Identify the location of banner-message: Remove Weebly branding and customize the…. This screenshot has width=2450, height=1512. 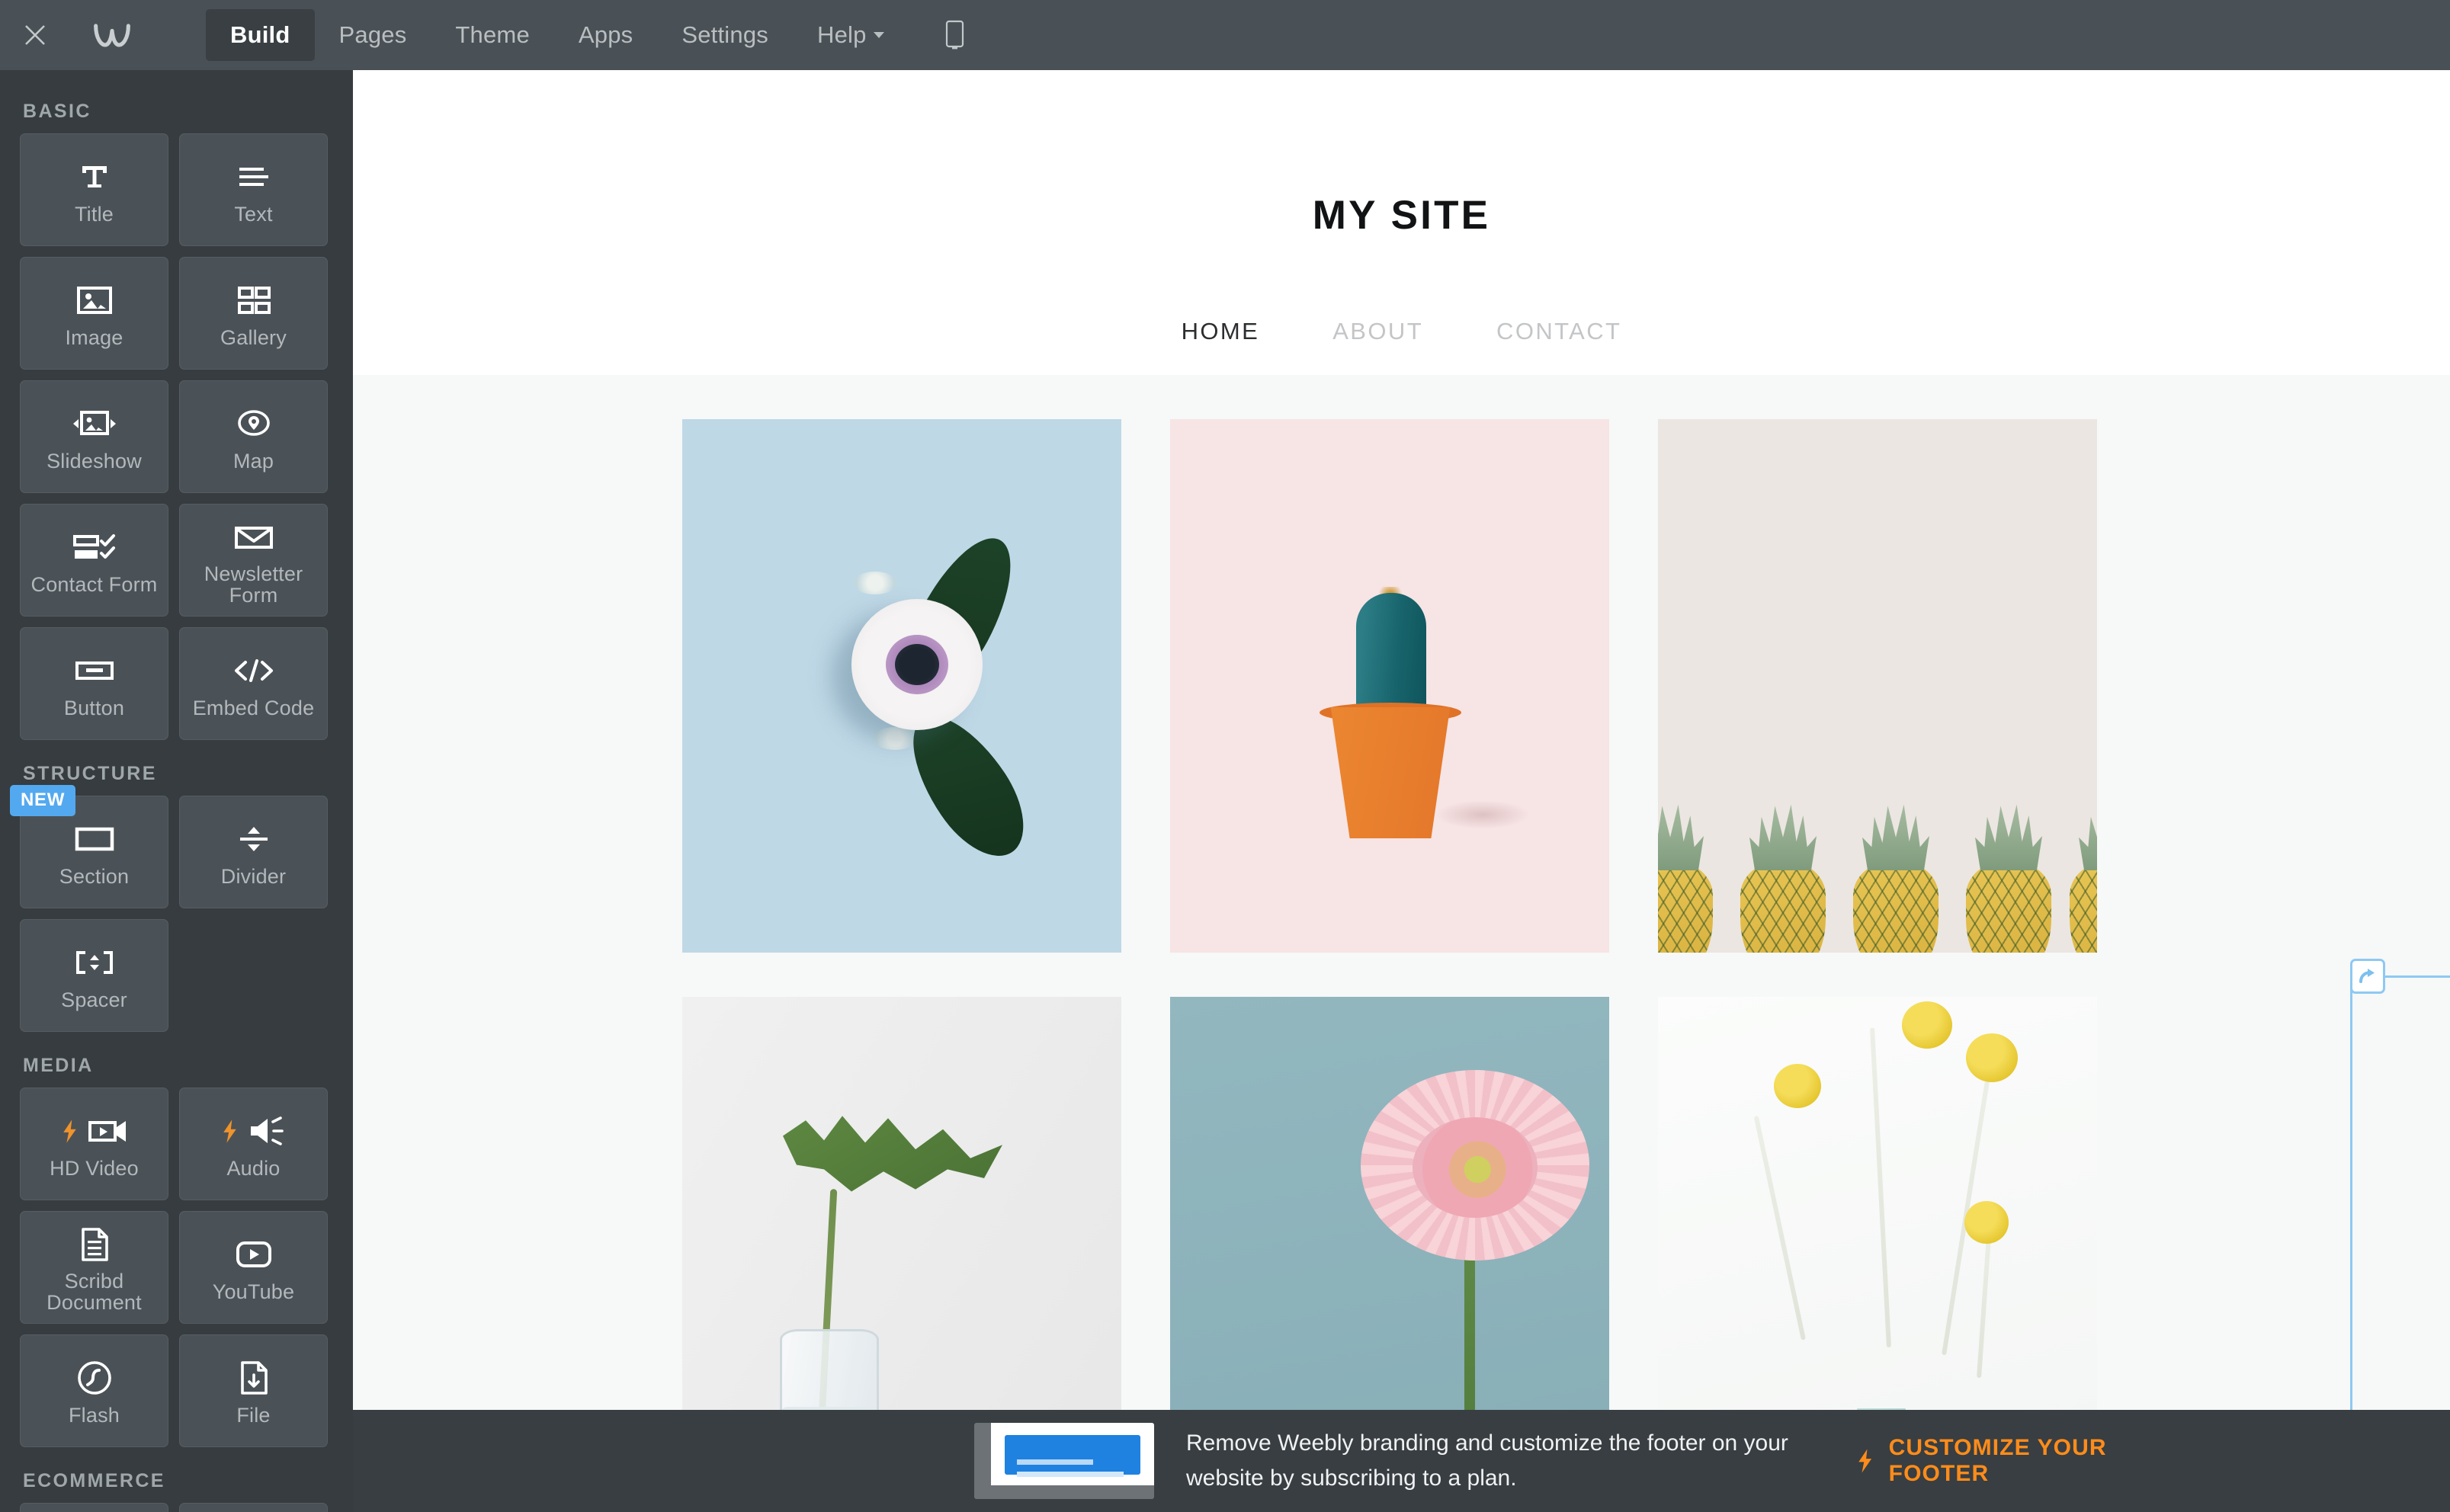
(1487, 1460).